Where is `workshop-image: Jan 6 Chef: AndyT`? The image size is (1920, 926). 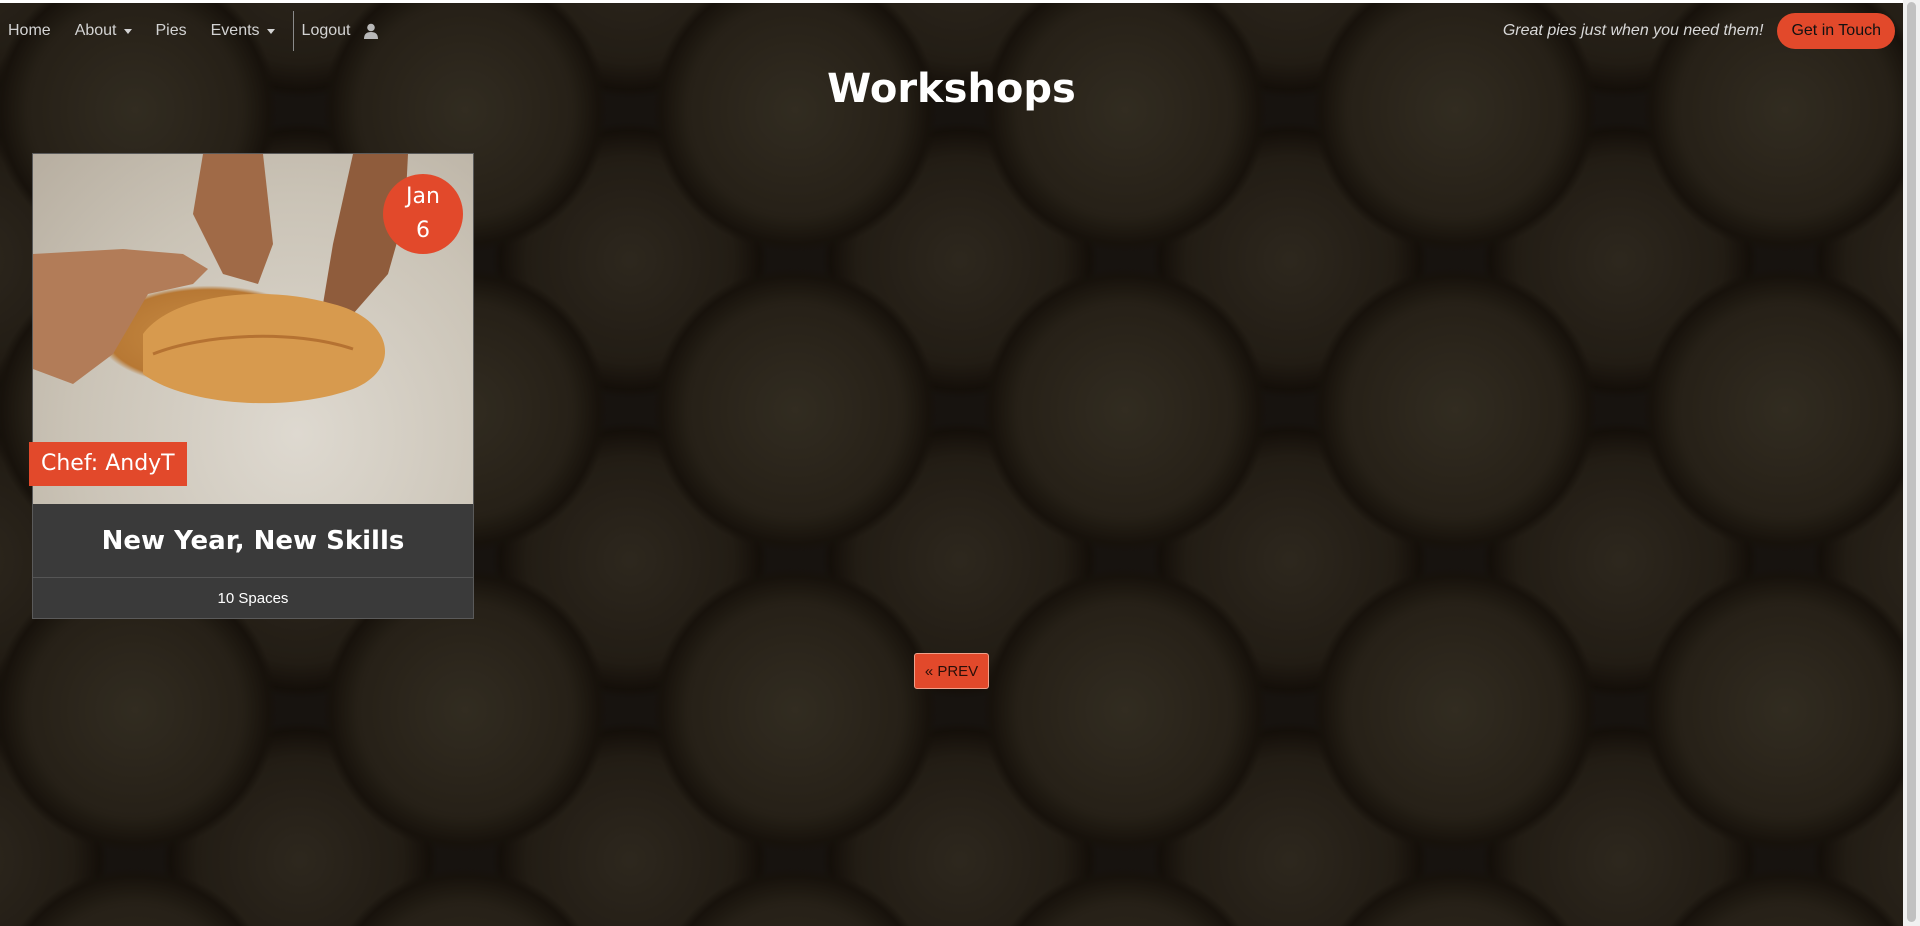
workshop-image: Jan 6 Chef: AndyT is located at coordinates (251, 329).